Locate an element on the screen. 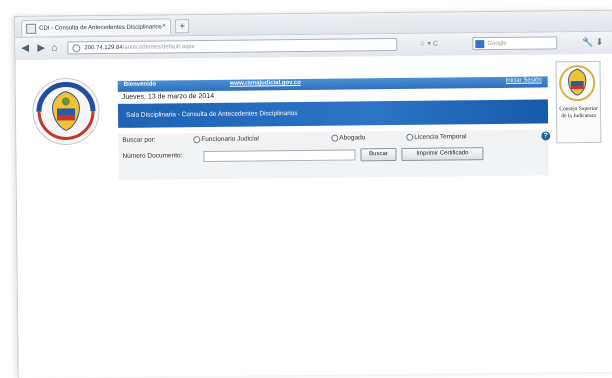 The image size is (612, 378). rama-judicial-seal-logo is located at coordinates (66, 111).